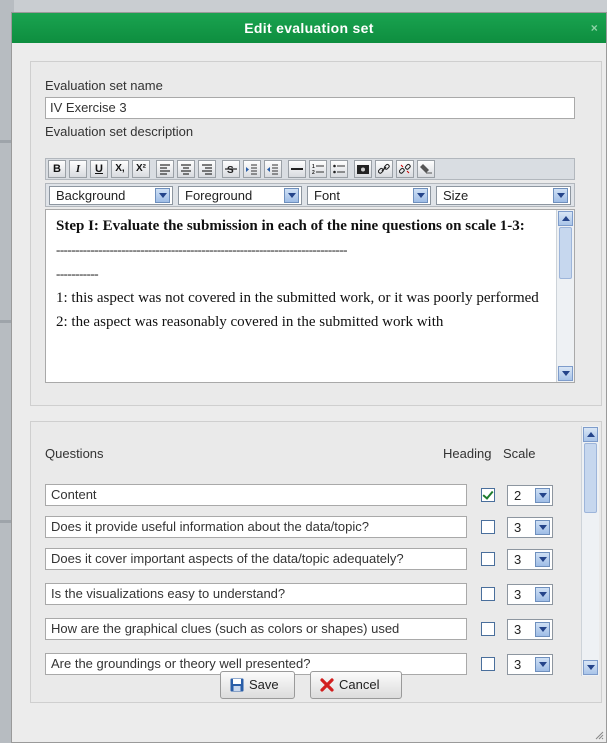 The height and width of the screenshot is (743, 607). I want to click on unlink-icon, so click(405, 169).